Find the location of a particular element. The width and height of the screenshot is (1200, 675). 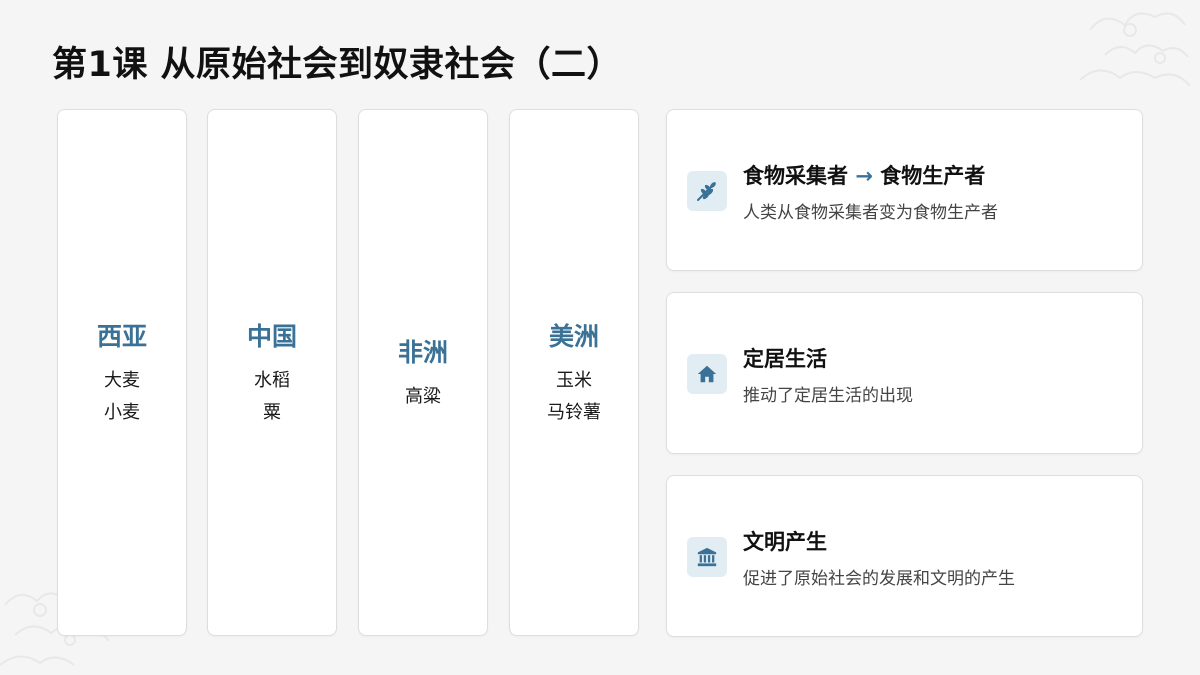

region-card-west-asia: 西亚 大麦 小麦 is located at coordinates (122, 372).